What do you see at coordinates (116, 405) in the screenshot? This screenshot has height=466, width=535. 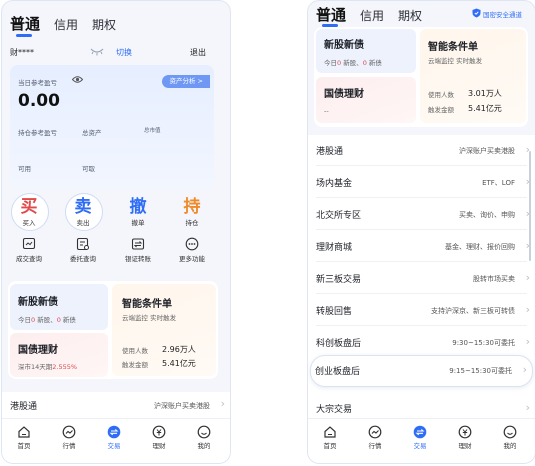 I see `hk-connect-row: 港股通 沪深账户买卖港股 ›` at bounding box center [116, 405].